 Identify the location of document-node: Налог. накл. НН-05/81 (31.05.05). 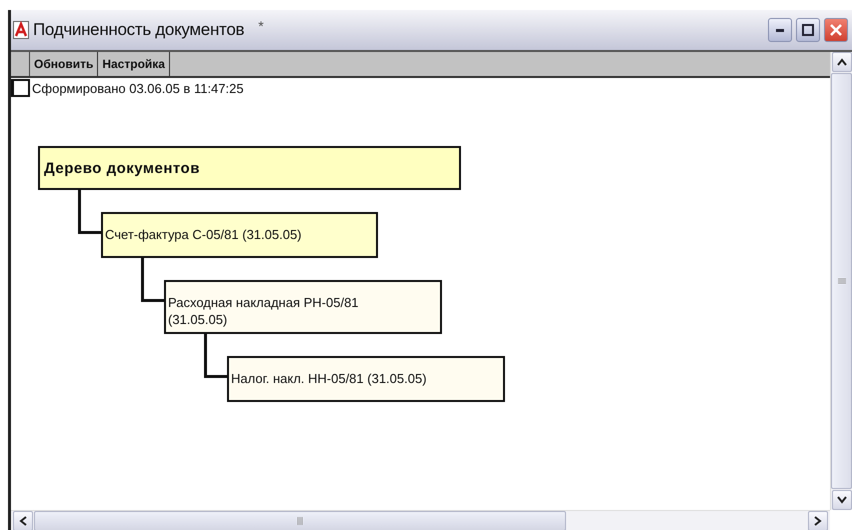
(366, 379).